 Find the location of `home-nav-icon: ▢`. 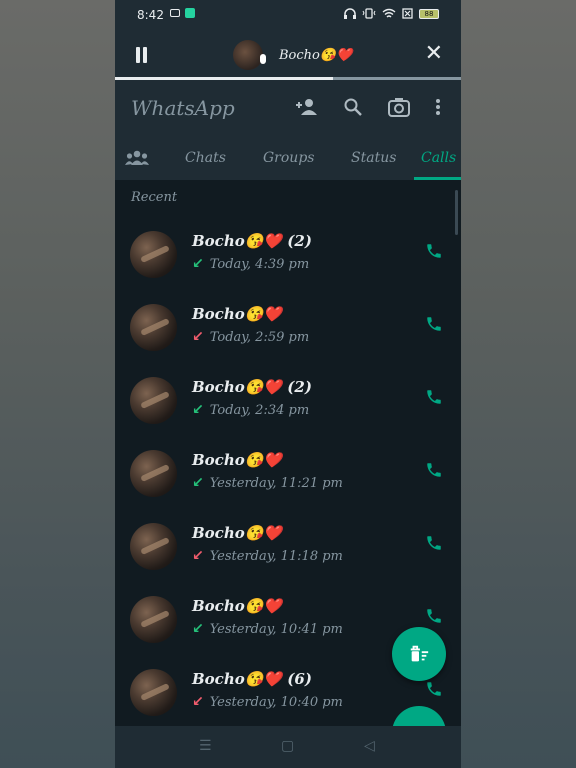

home-nav-icon: ▢ is located at coordinates (287, 746).